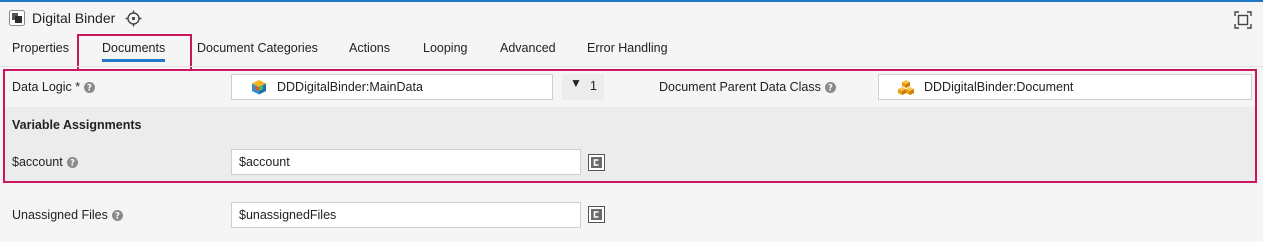  What do you see at coordinates (631, 66) in the screenshot?
I see `tab-divider` at bounding box center [631, 66].